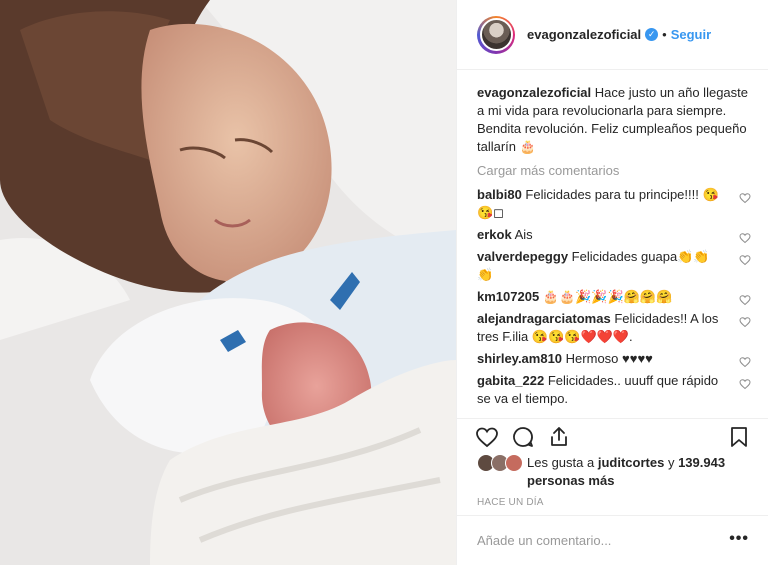 This screenshot has height=565, width=768. I want to click on comment-text: Ais, so click(523, 234).